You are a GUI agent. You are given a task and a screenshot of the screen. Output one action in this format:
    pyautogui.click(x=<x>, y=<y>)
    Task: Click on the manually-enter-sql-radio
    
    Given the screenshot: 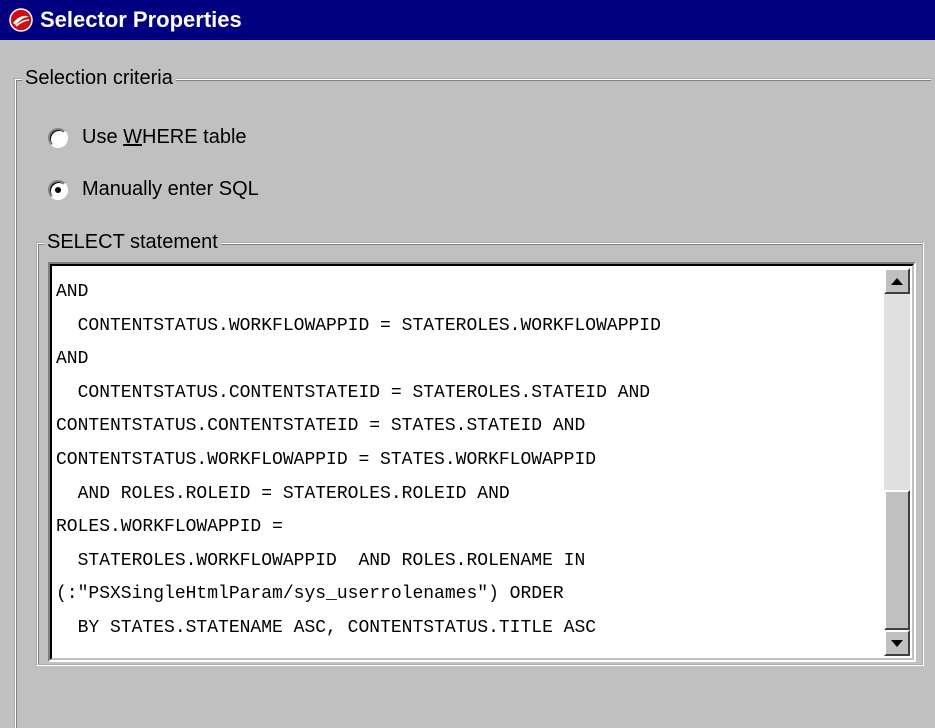 What is the action you would take?
    pyautogui.click(x=58, y=189)
    